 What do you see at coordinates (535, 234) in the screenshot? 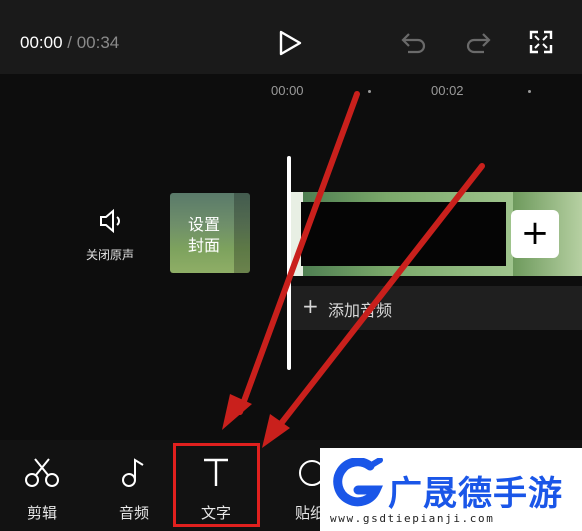
I see `add-clip-button: +` at bounding box center [535, 234].